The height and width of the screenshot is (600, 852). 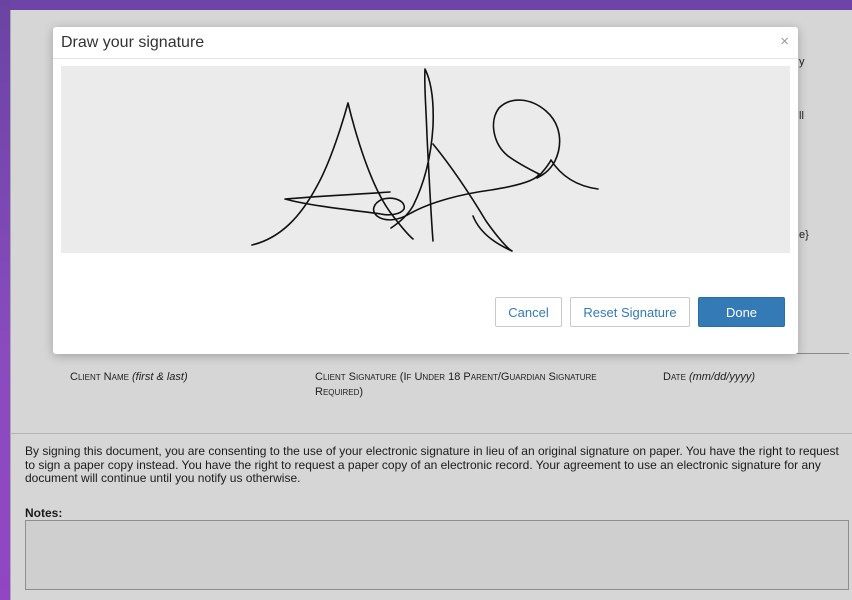 I want to click on signature-drawing, so click(x=425, y=160).